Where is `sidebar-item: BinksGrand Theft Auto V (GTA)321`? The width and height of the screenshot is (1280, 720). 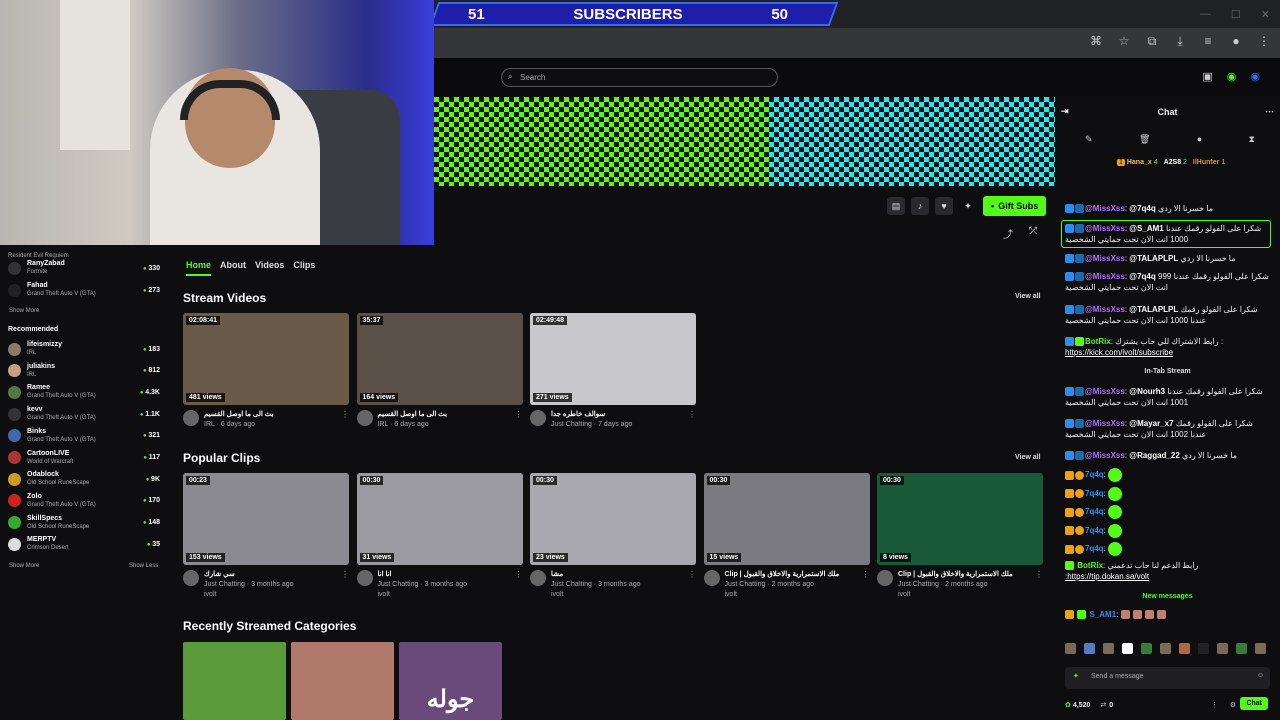 sidebar-item: BinksGrand Theft Auto V (GTA)321 is located at coordinates (84, 436).